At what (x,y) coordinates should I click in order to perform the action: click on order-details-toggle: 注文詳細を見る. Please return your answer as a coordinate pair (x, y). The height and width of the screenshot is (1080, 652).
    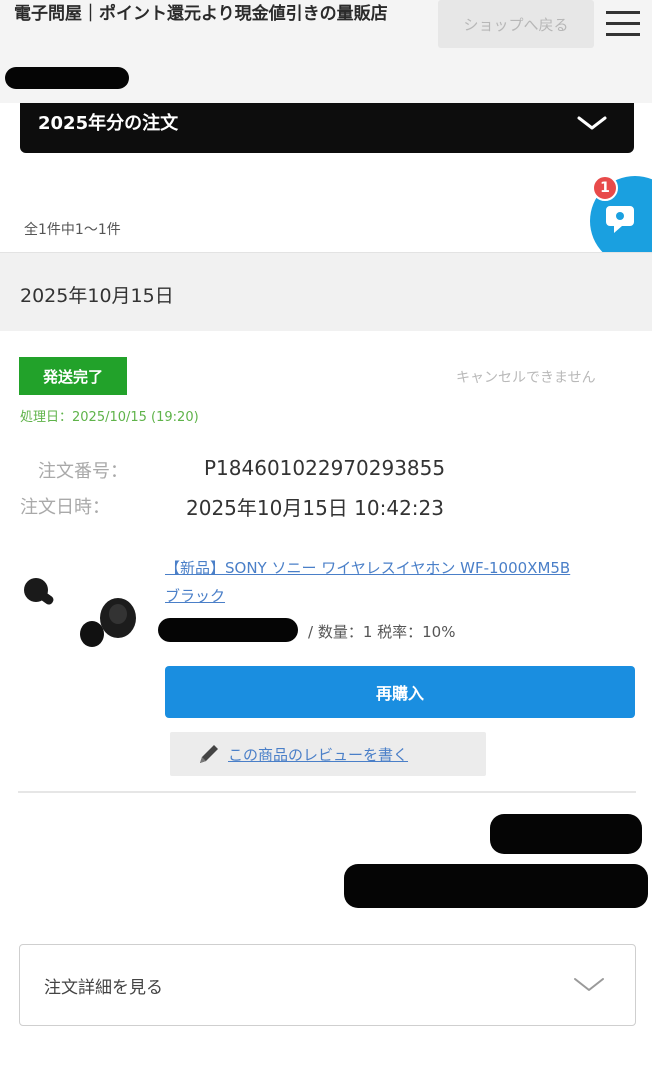
    Looking at the image, I should click on (327, 985).